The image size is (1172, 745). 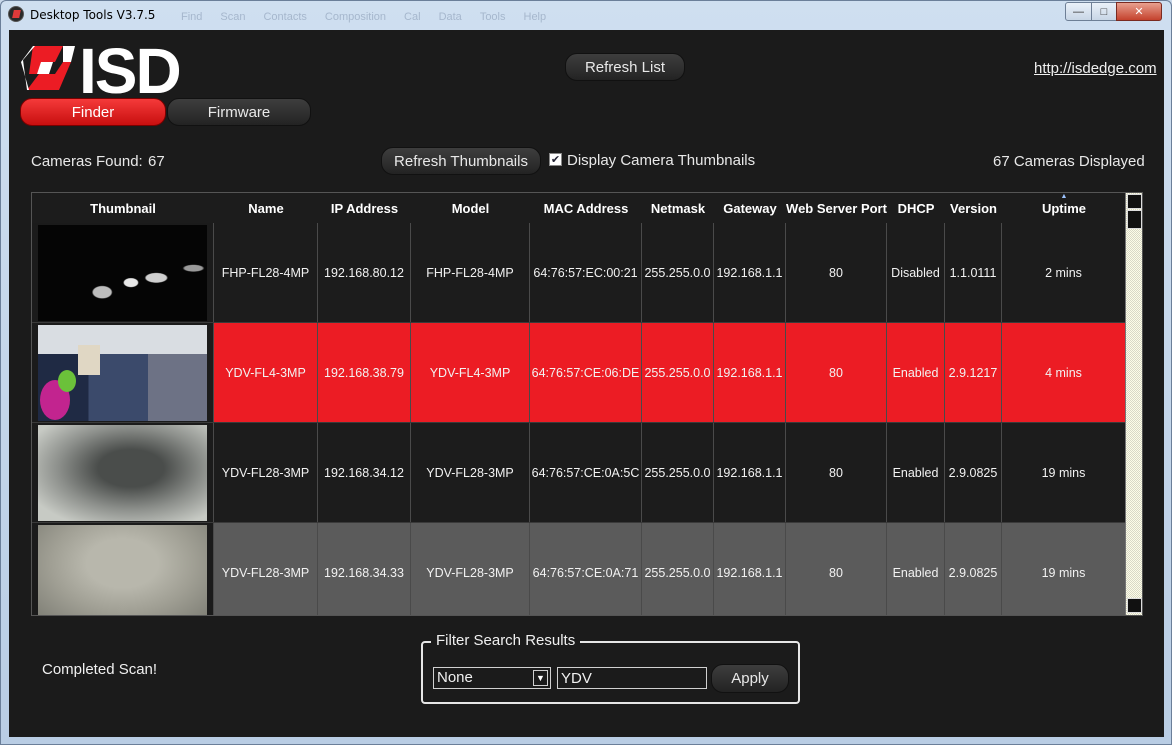 I want to click on tab-firmware: Firmware, so click(x=239, y=112).